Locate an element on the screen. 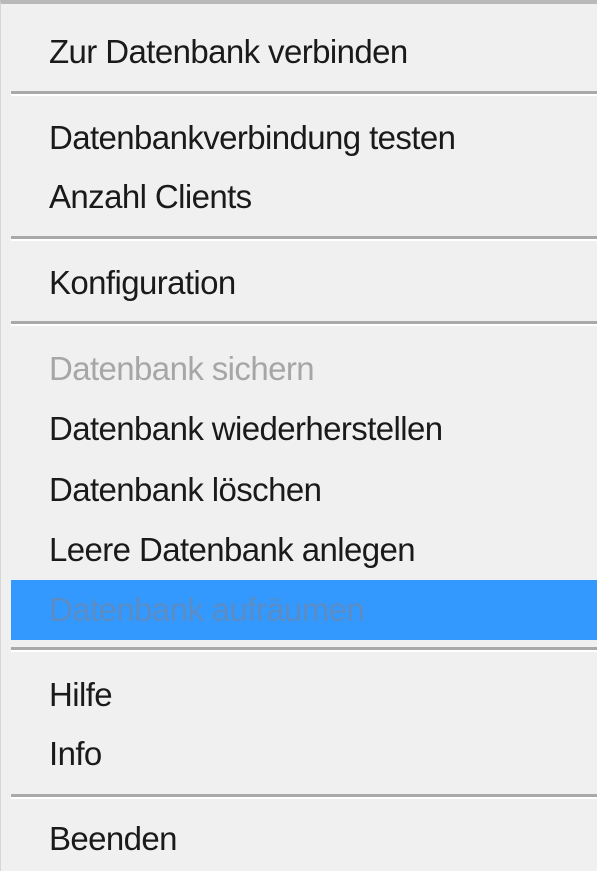 This screenshot has height=871, width=597. menu-item-client-count: Anzahl Clients is located at coordinates (304, 197).